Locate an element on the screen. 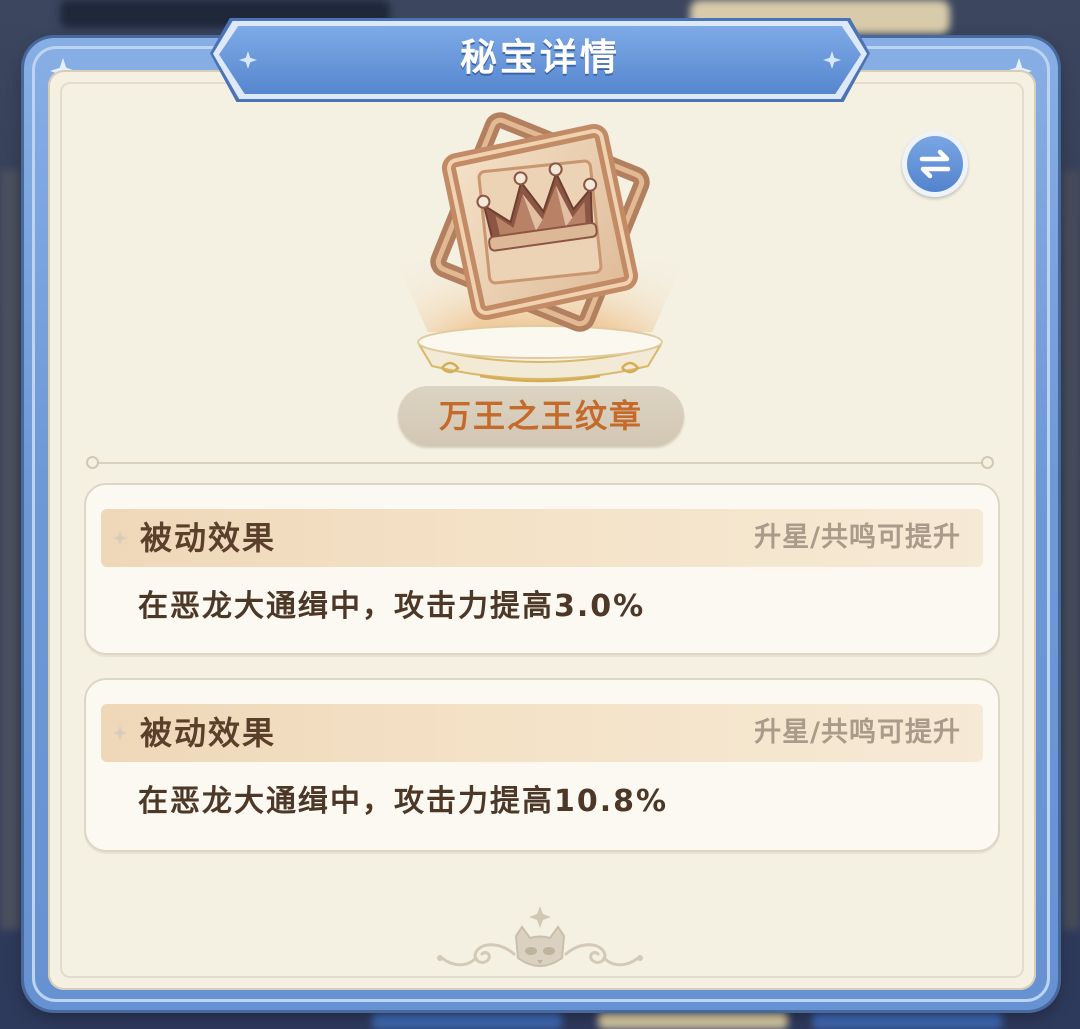 The height and width of the screenshot is (1029, 1080). section-divider is located at coordinates (540, 463).